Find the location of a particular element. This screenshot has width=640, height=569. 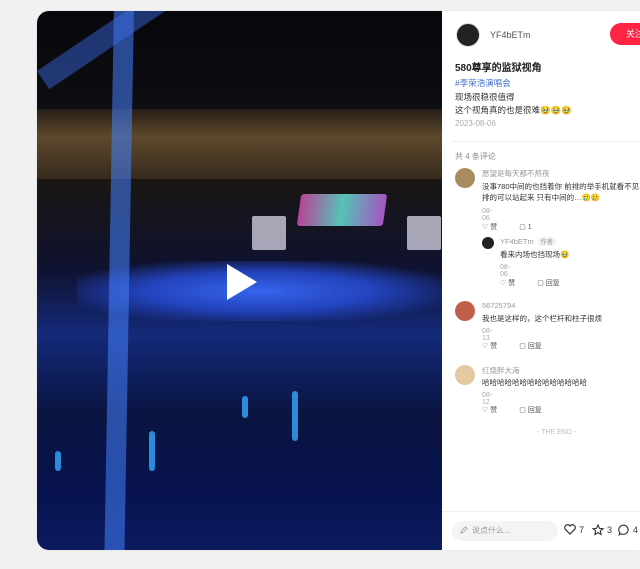

comment-stat: 4 is located at coordinates (628, 530).